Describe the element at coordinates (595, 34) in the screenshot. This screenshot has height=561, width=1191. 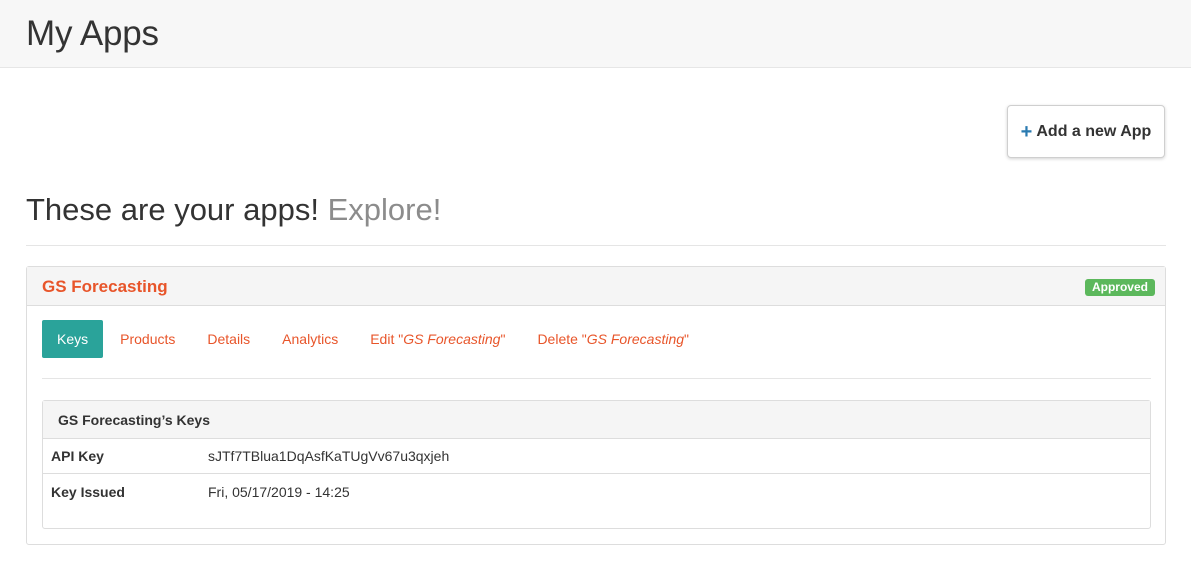
I see `page-header: My Apps` at that location.